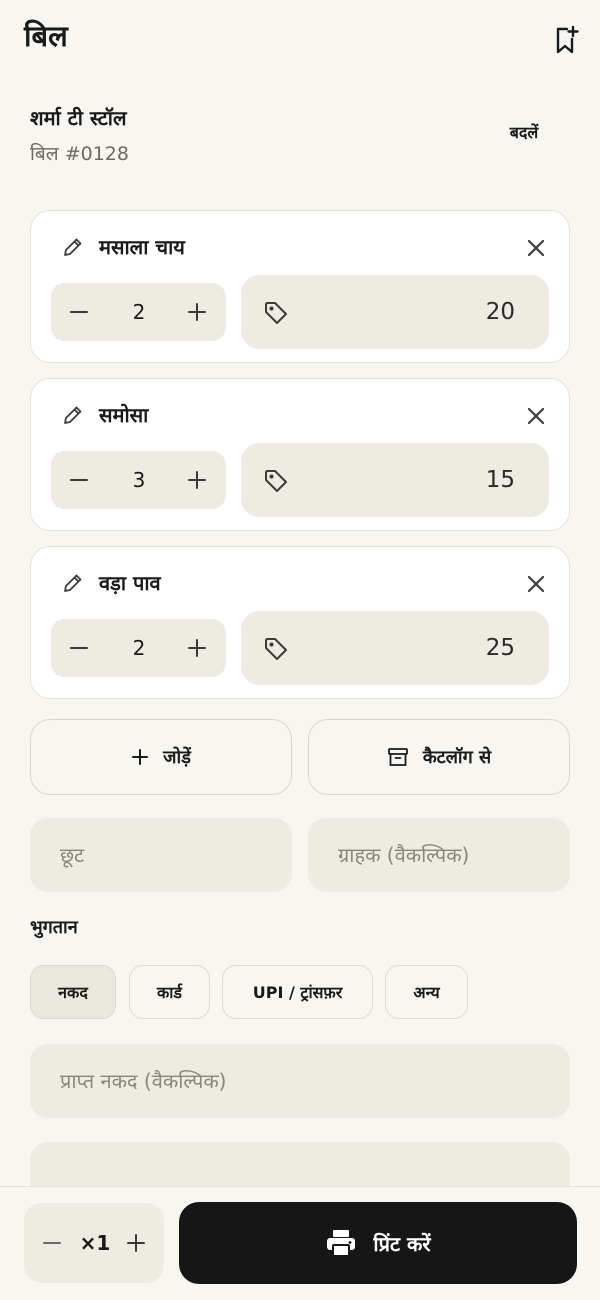 The width and height of the screenshot is (600, 1300). I want to click on payment-method-upi: UPI / ट्रांसफ़र, so click(297, 992).